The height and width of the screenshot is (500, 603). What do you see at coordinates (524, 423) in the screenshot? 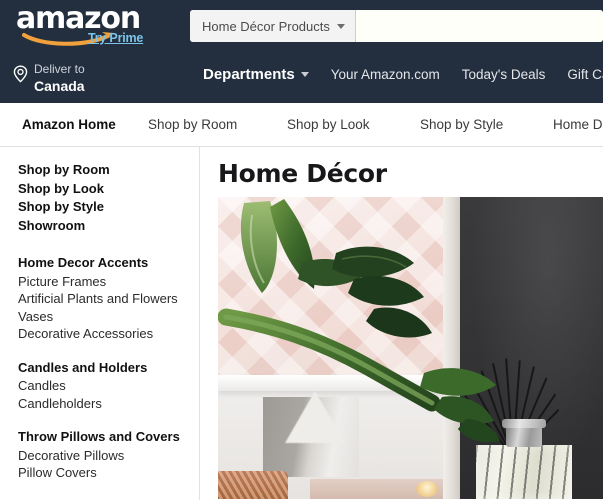
I see `hero-diffuser-collar` at bounding box center [524, 423].